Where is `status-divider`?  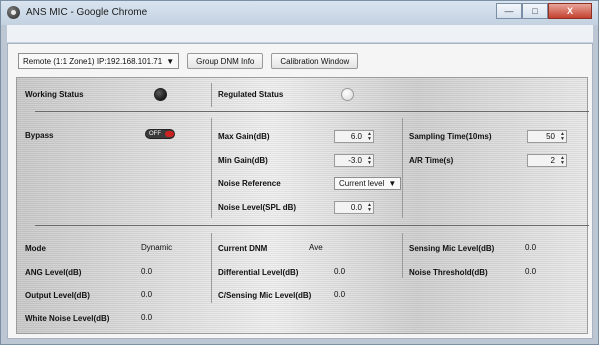 status-divider is located at coordinates (211, 95).